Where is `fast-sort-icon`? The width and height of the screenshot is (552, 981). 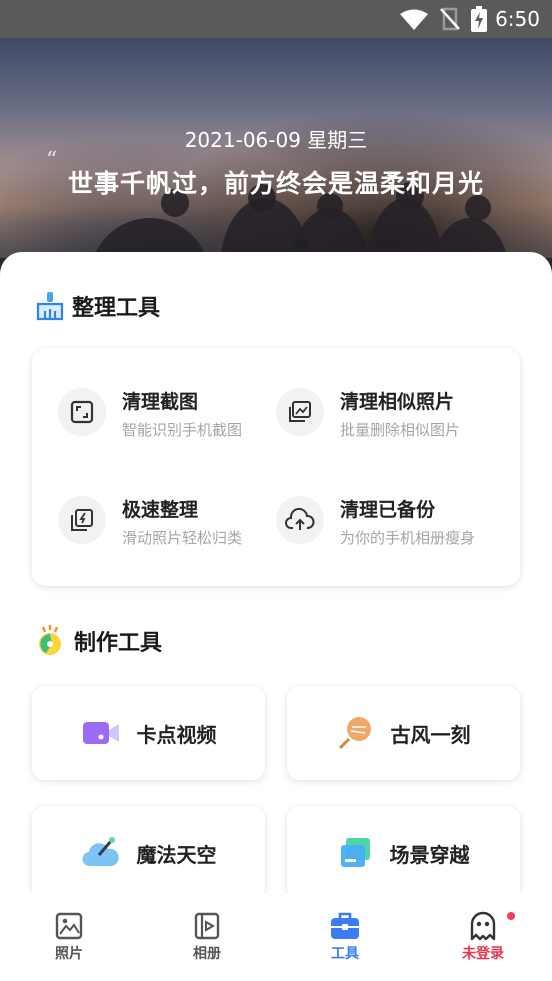
fast-sort-icon is located at coordinates (82, 520).